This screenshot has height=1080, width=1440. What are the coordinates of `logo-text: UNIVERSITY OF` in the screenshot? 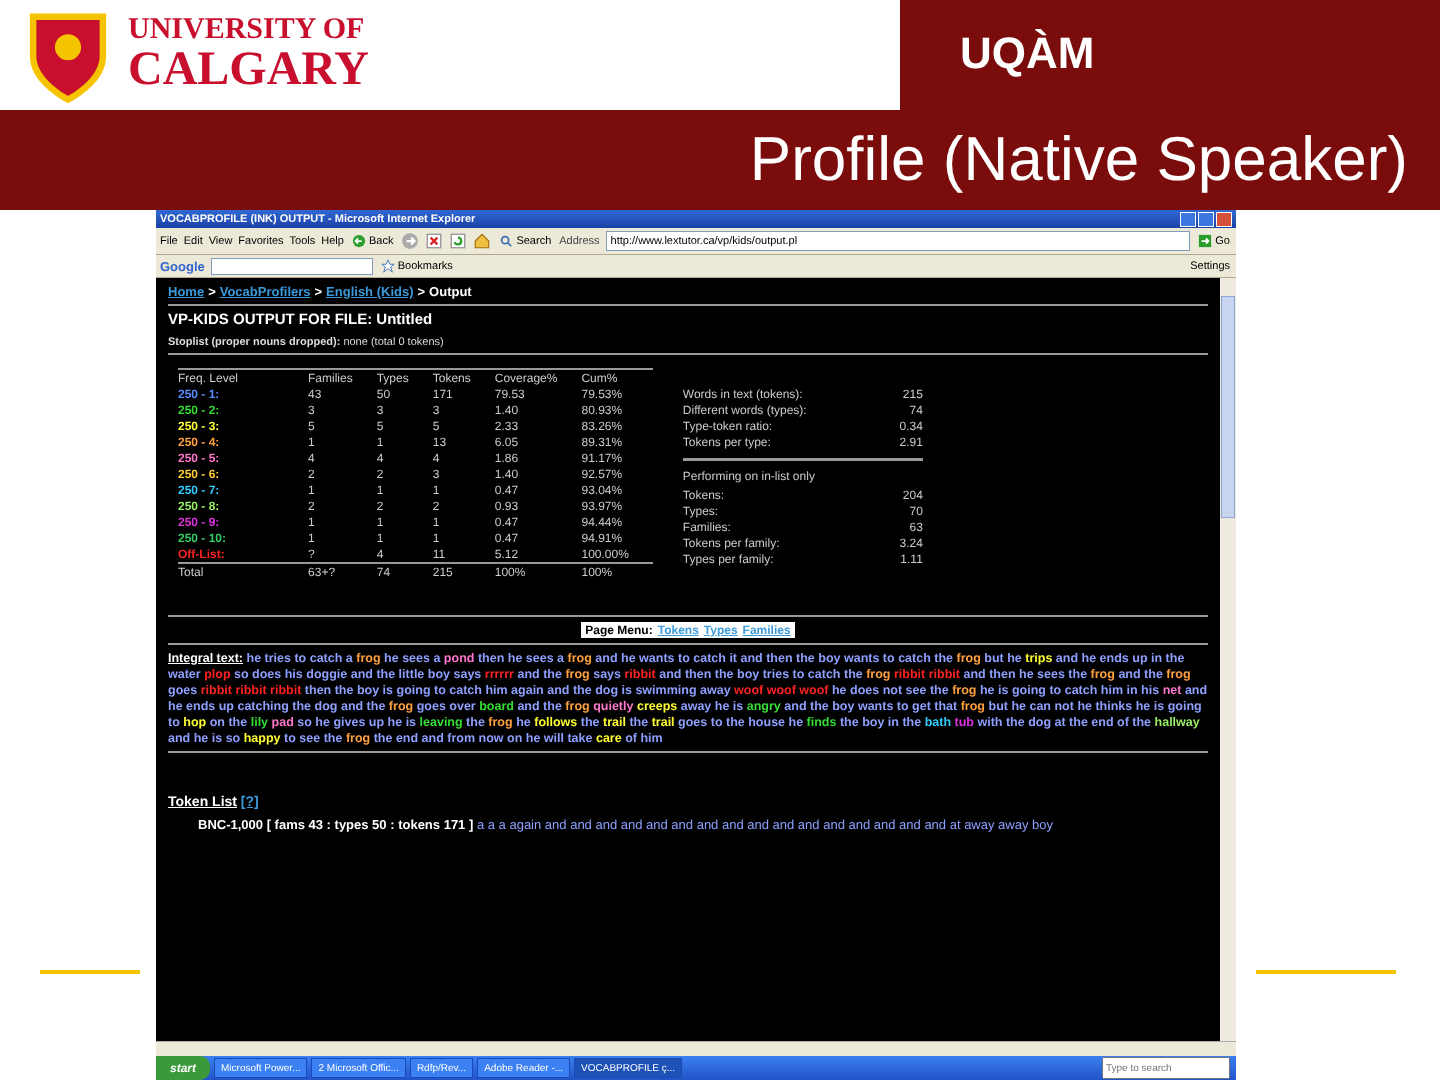 It's located at (247, 31).